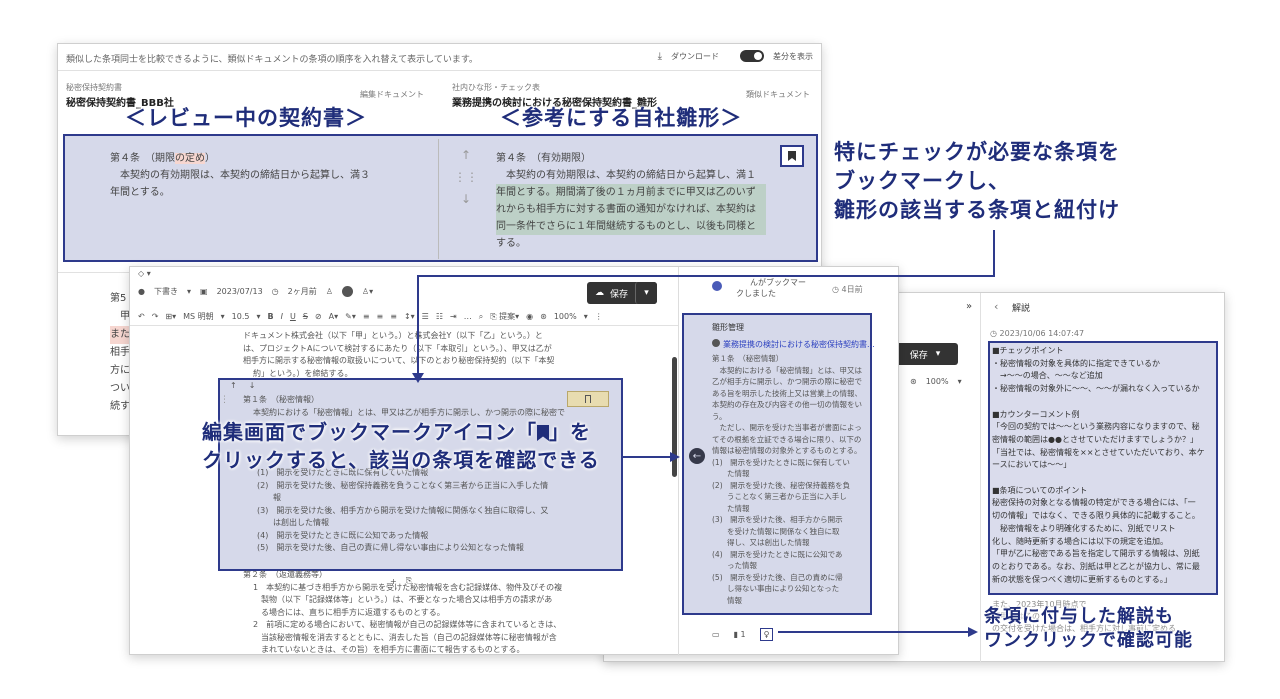 This screenshot has width=1280, height=699. Describe the element at coordinates (543, 433) in the screenshot. I see `bookmark-icon` at that location.